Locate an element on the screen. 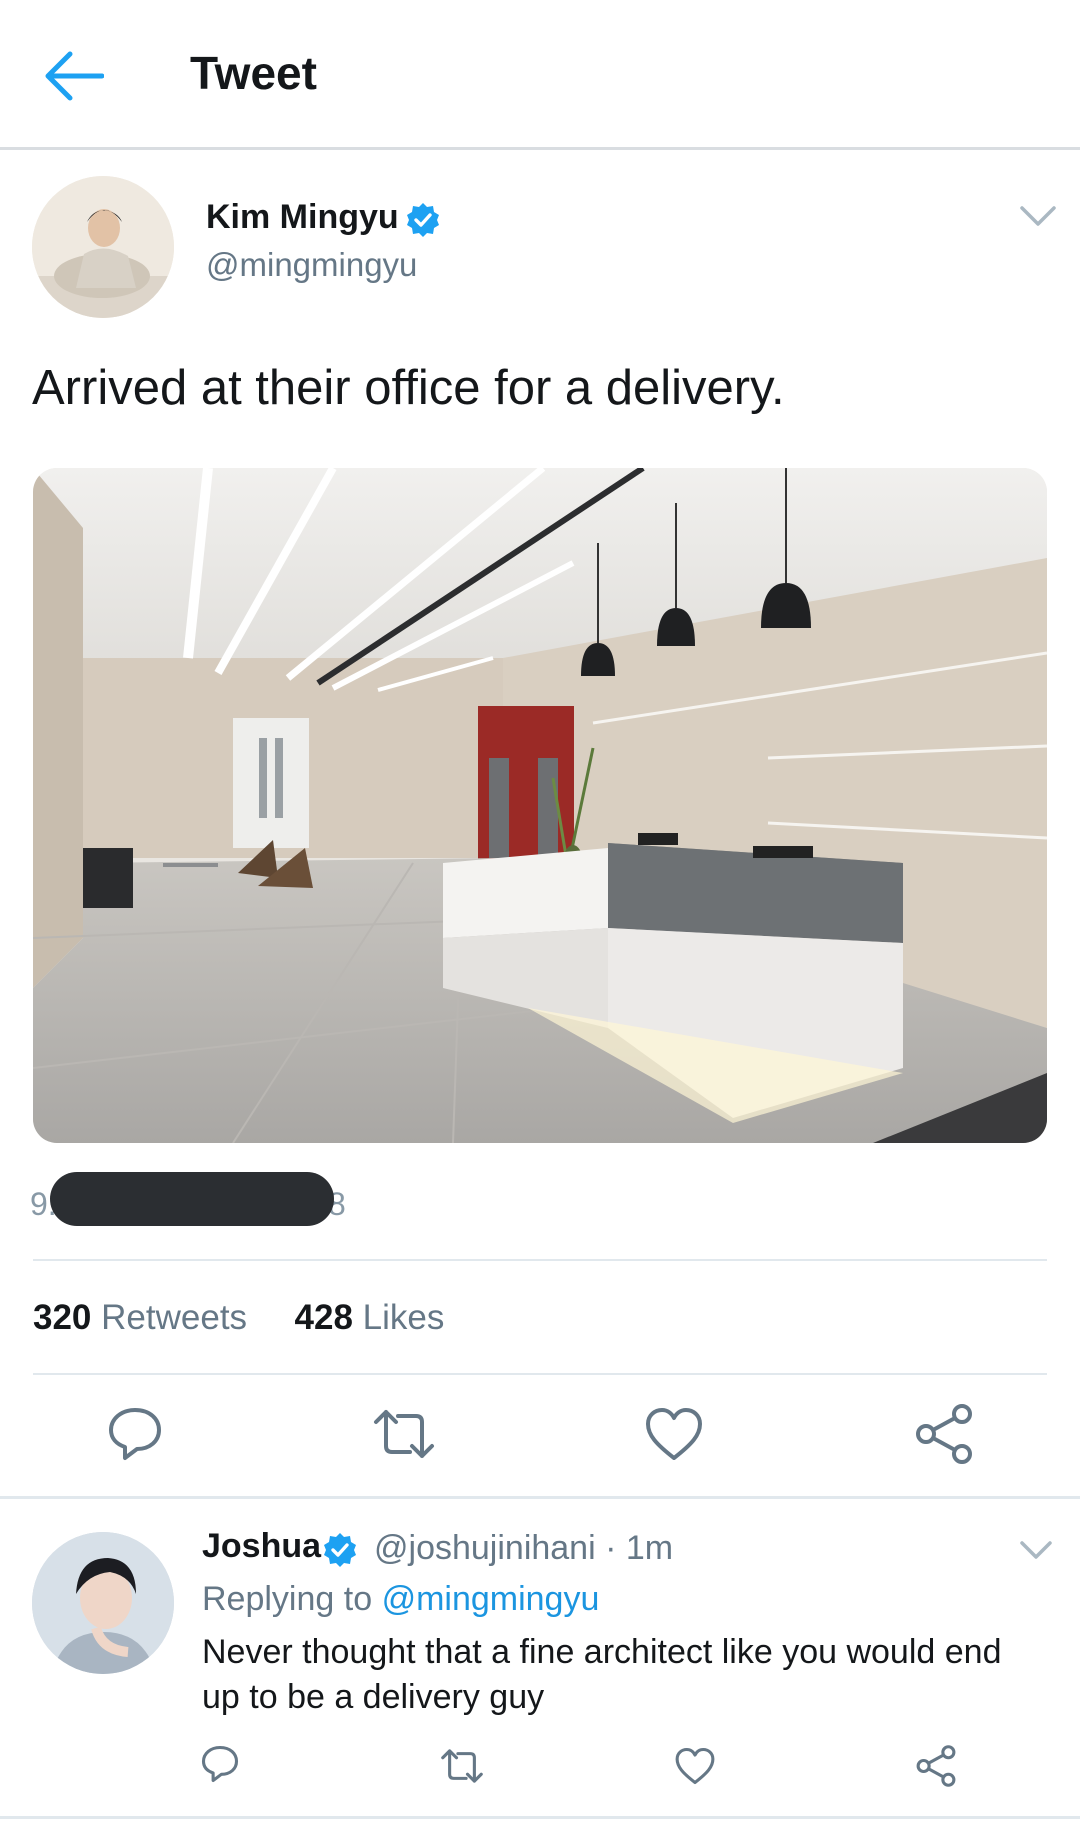 Image resolution: width=1080 pixels, height=1824 pixels. replying-prefix: Replying to is located at coordinates (287, 1599).